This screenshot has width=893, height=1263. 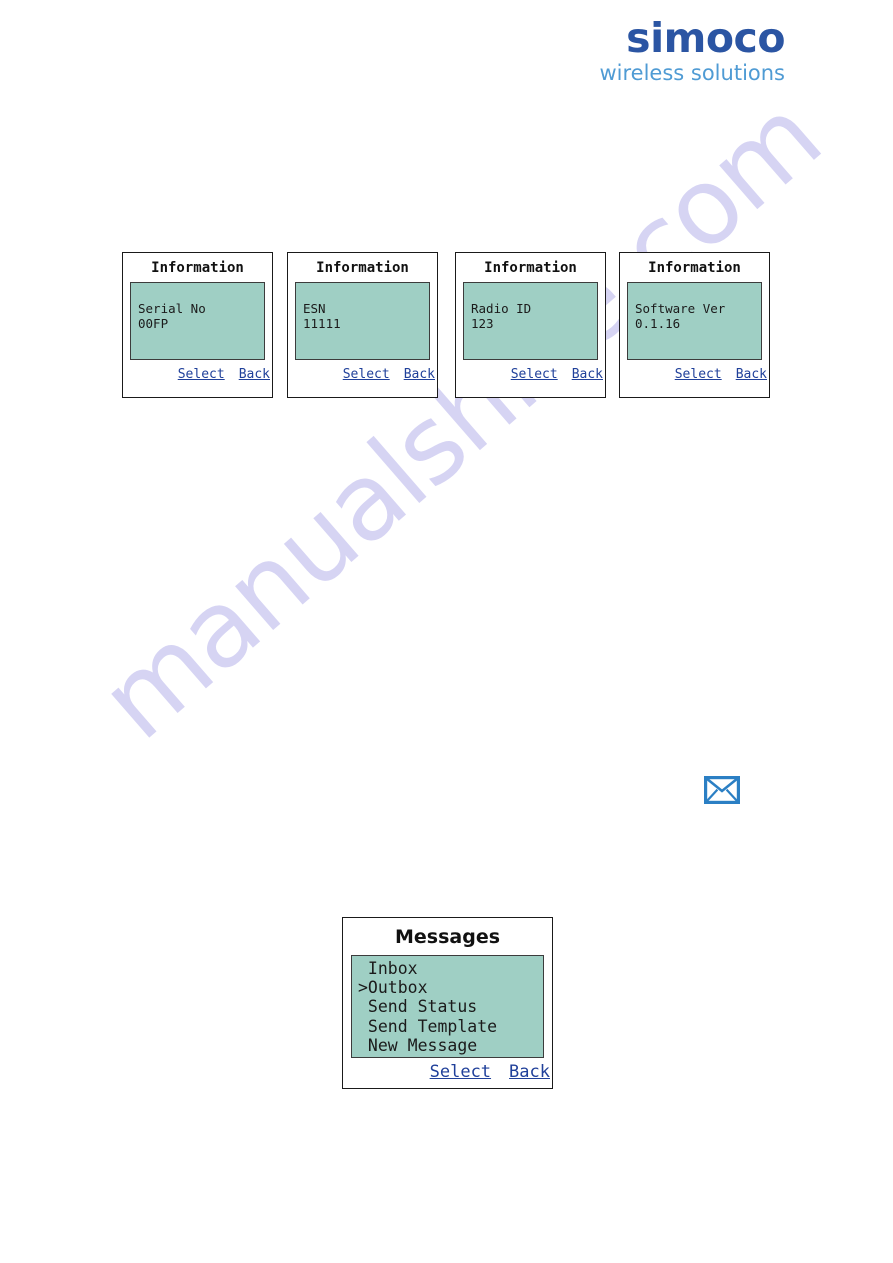 I want to click on simoco-logo: simoco wireless solutions, so click(x=692, y=51).